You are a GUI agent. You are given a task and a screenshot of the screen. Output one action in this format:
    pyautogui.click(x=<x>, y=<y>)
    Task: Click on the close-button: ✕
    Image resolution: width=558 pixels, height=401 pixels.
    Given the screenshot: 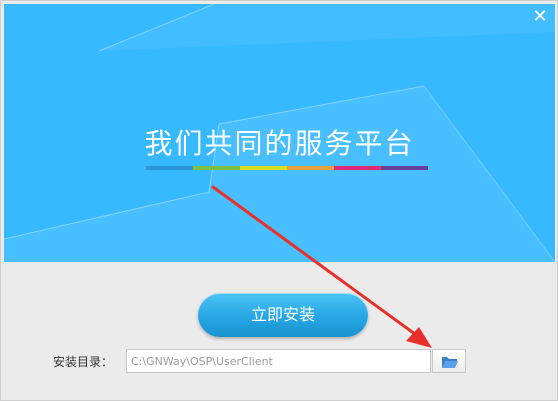 What is the action you would take?
    pyautogui.click(x=540, y=17)
    